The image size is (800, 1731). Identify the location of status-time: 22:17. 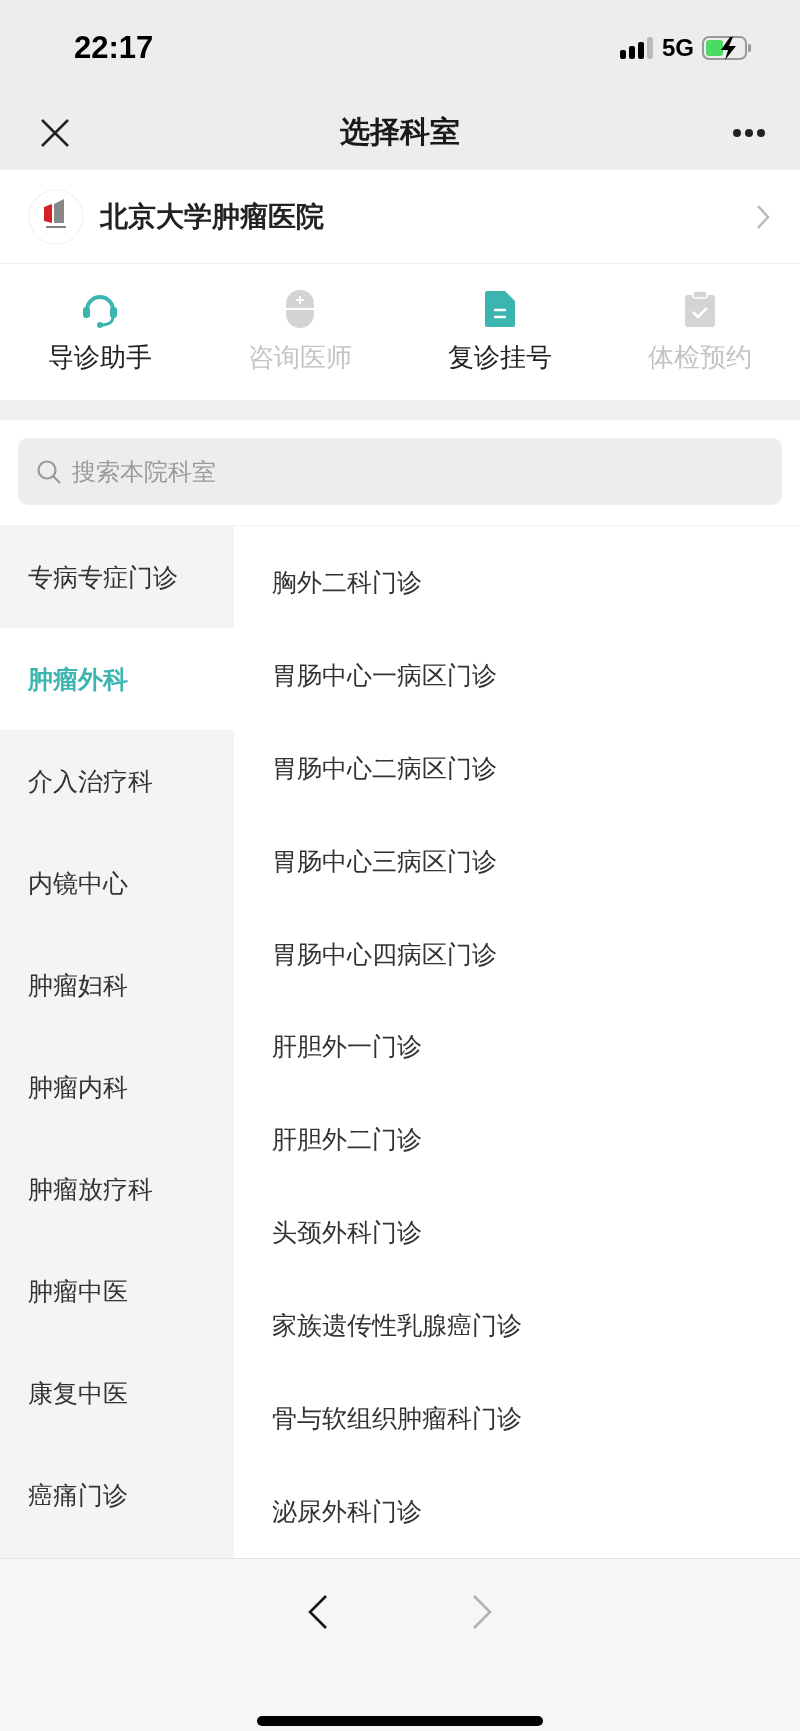
(114, 47).